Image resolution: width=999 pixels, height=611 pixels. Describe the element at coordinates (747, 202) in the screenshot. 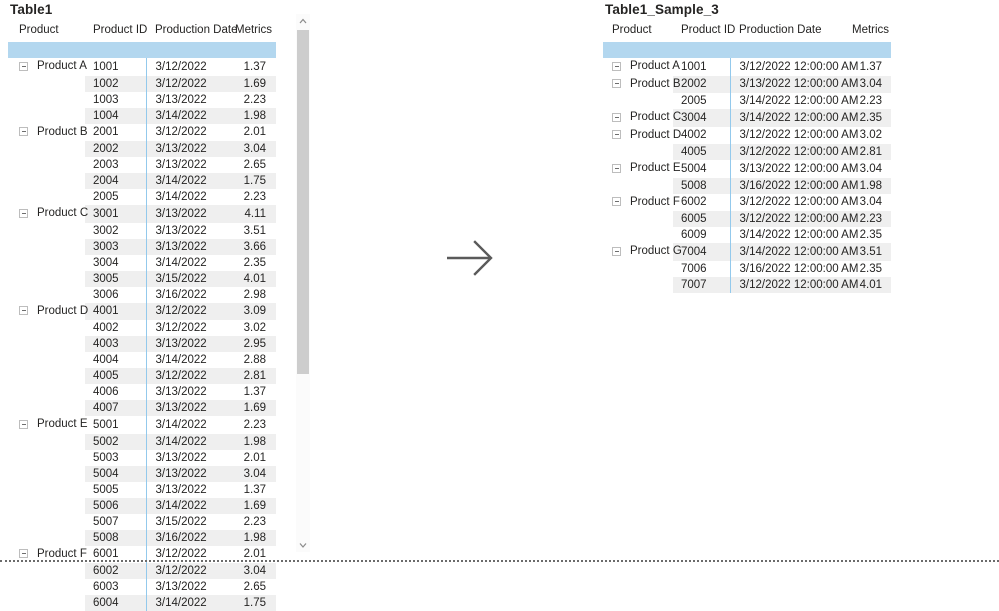

I see `table-row: Product F 6002 3/12/2022 12:00:00 AM 3.04` at that location.